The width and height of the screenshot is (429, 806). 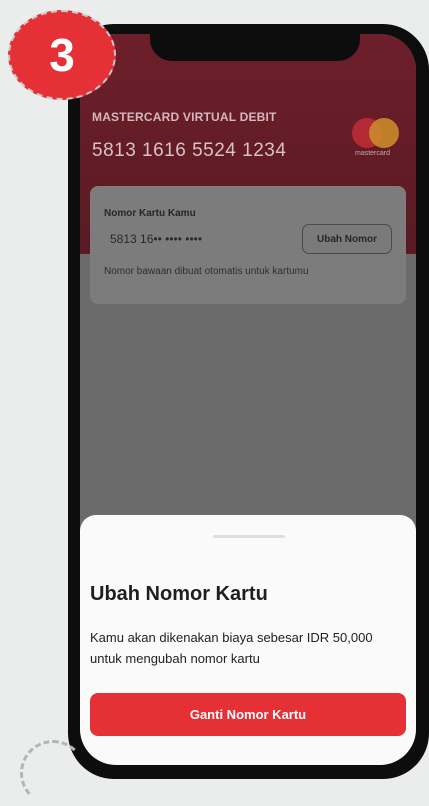 I want to click on decorative-dashed-arc, so click(x=53, y=773).